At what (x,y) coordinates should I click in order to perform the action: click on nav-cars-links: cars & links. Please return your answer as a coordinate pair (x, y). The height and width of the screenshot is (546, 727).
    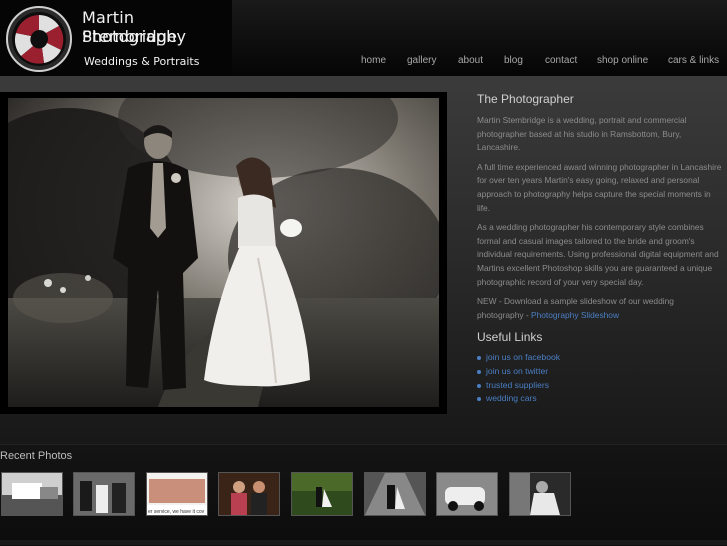
    Looking at the image, I should click on (693, 60).